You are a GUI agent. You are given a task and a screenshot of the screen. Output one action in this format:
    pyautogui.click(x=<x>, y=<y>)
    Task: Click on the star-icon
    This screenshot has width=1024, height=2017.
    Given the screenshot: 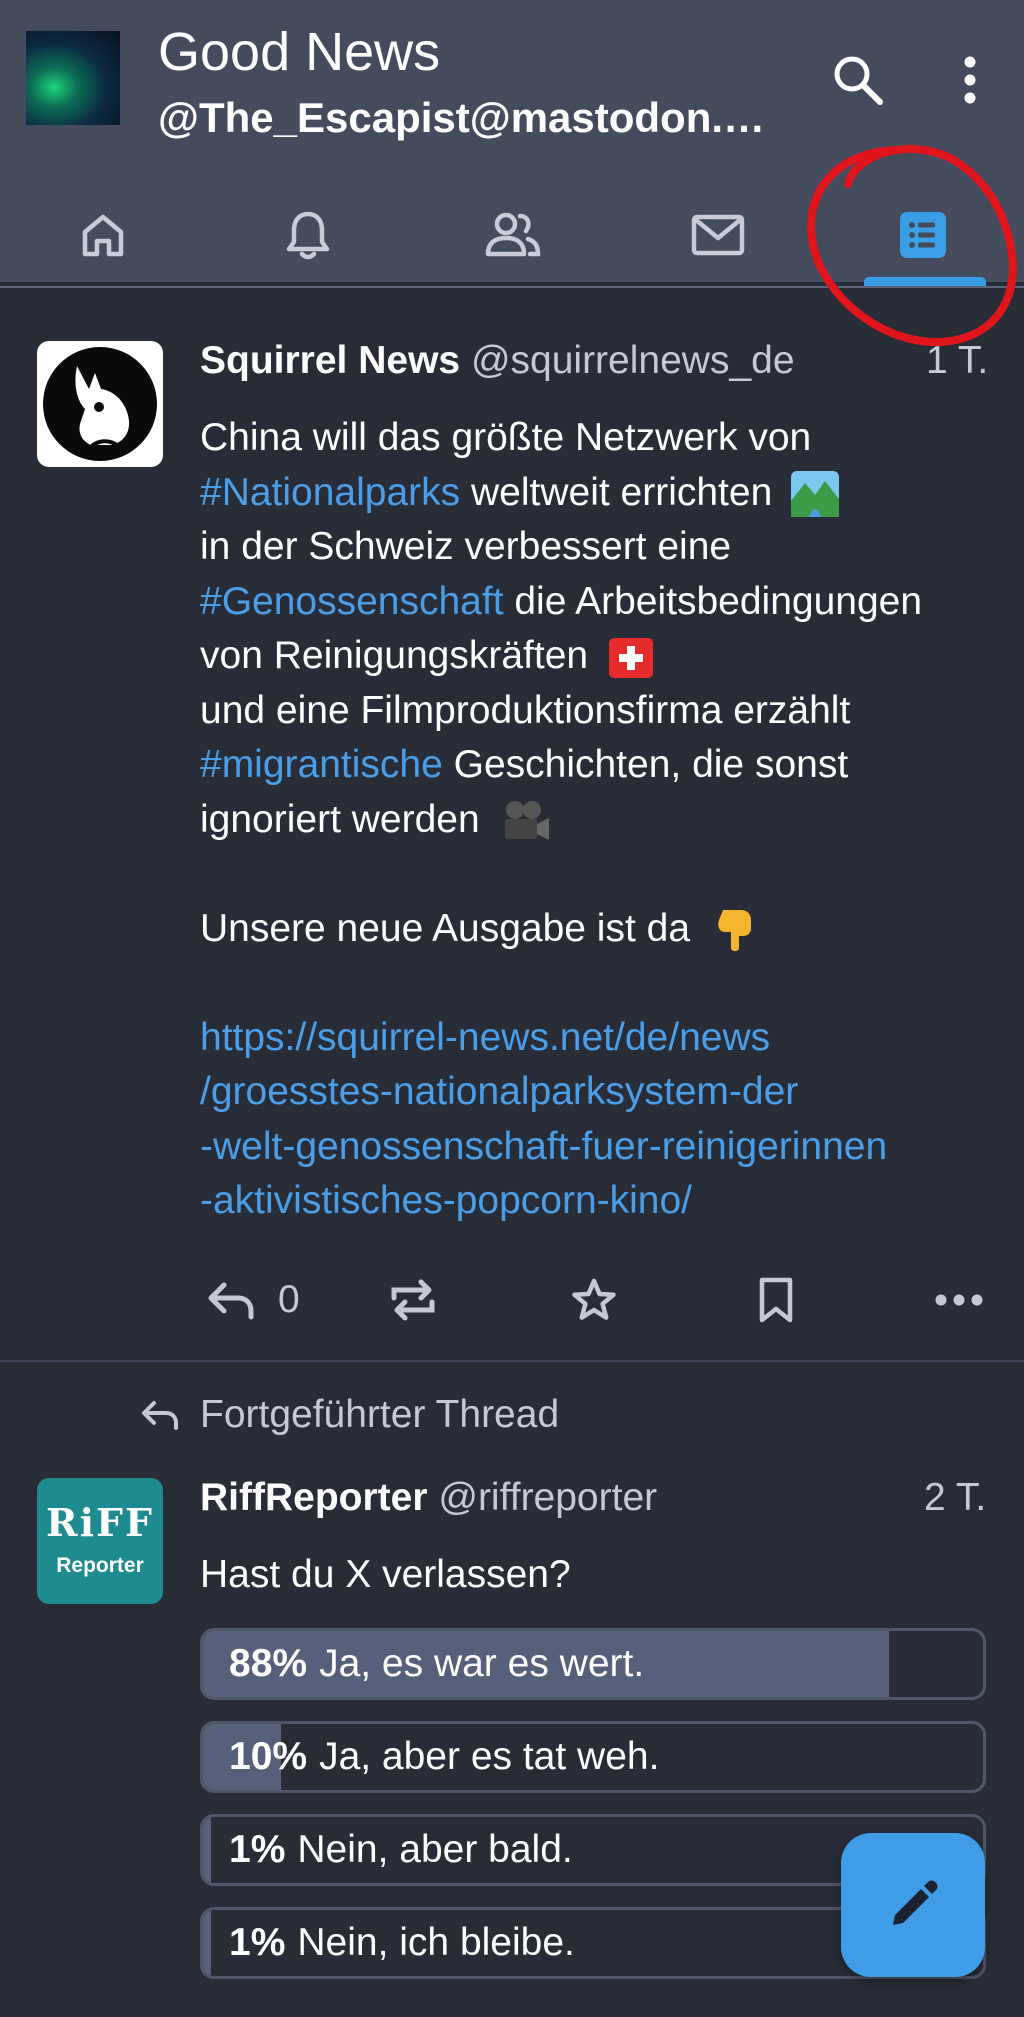 What is the action you would take?
    pyautogui.click(x=594, y=1299)
    